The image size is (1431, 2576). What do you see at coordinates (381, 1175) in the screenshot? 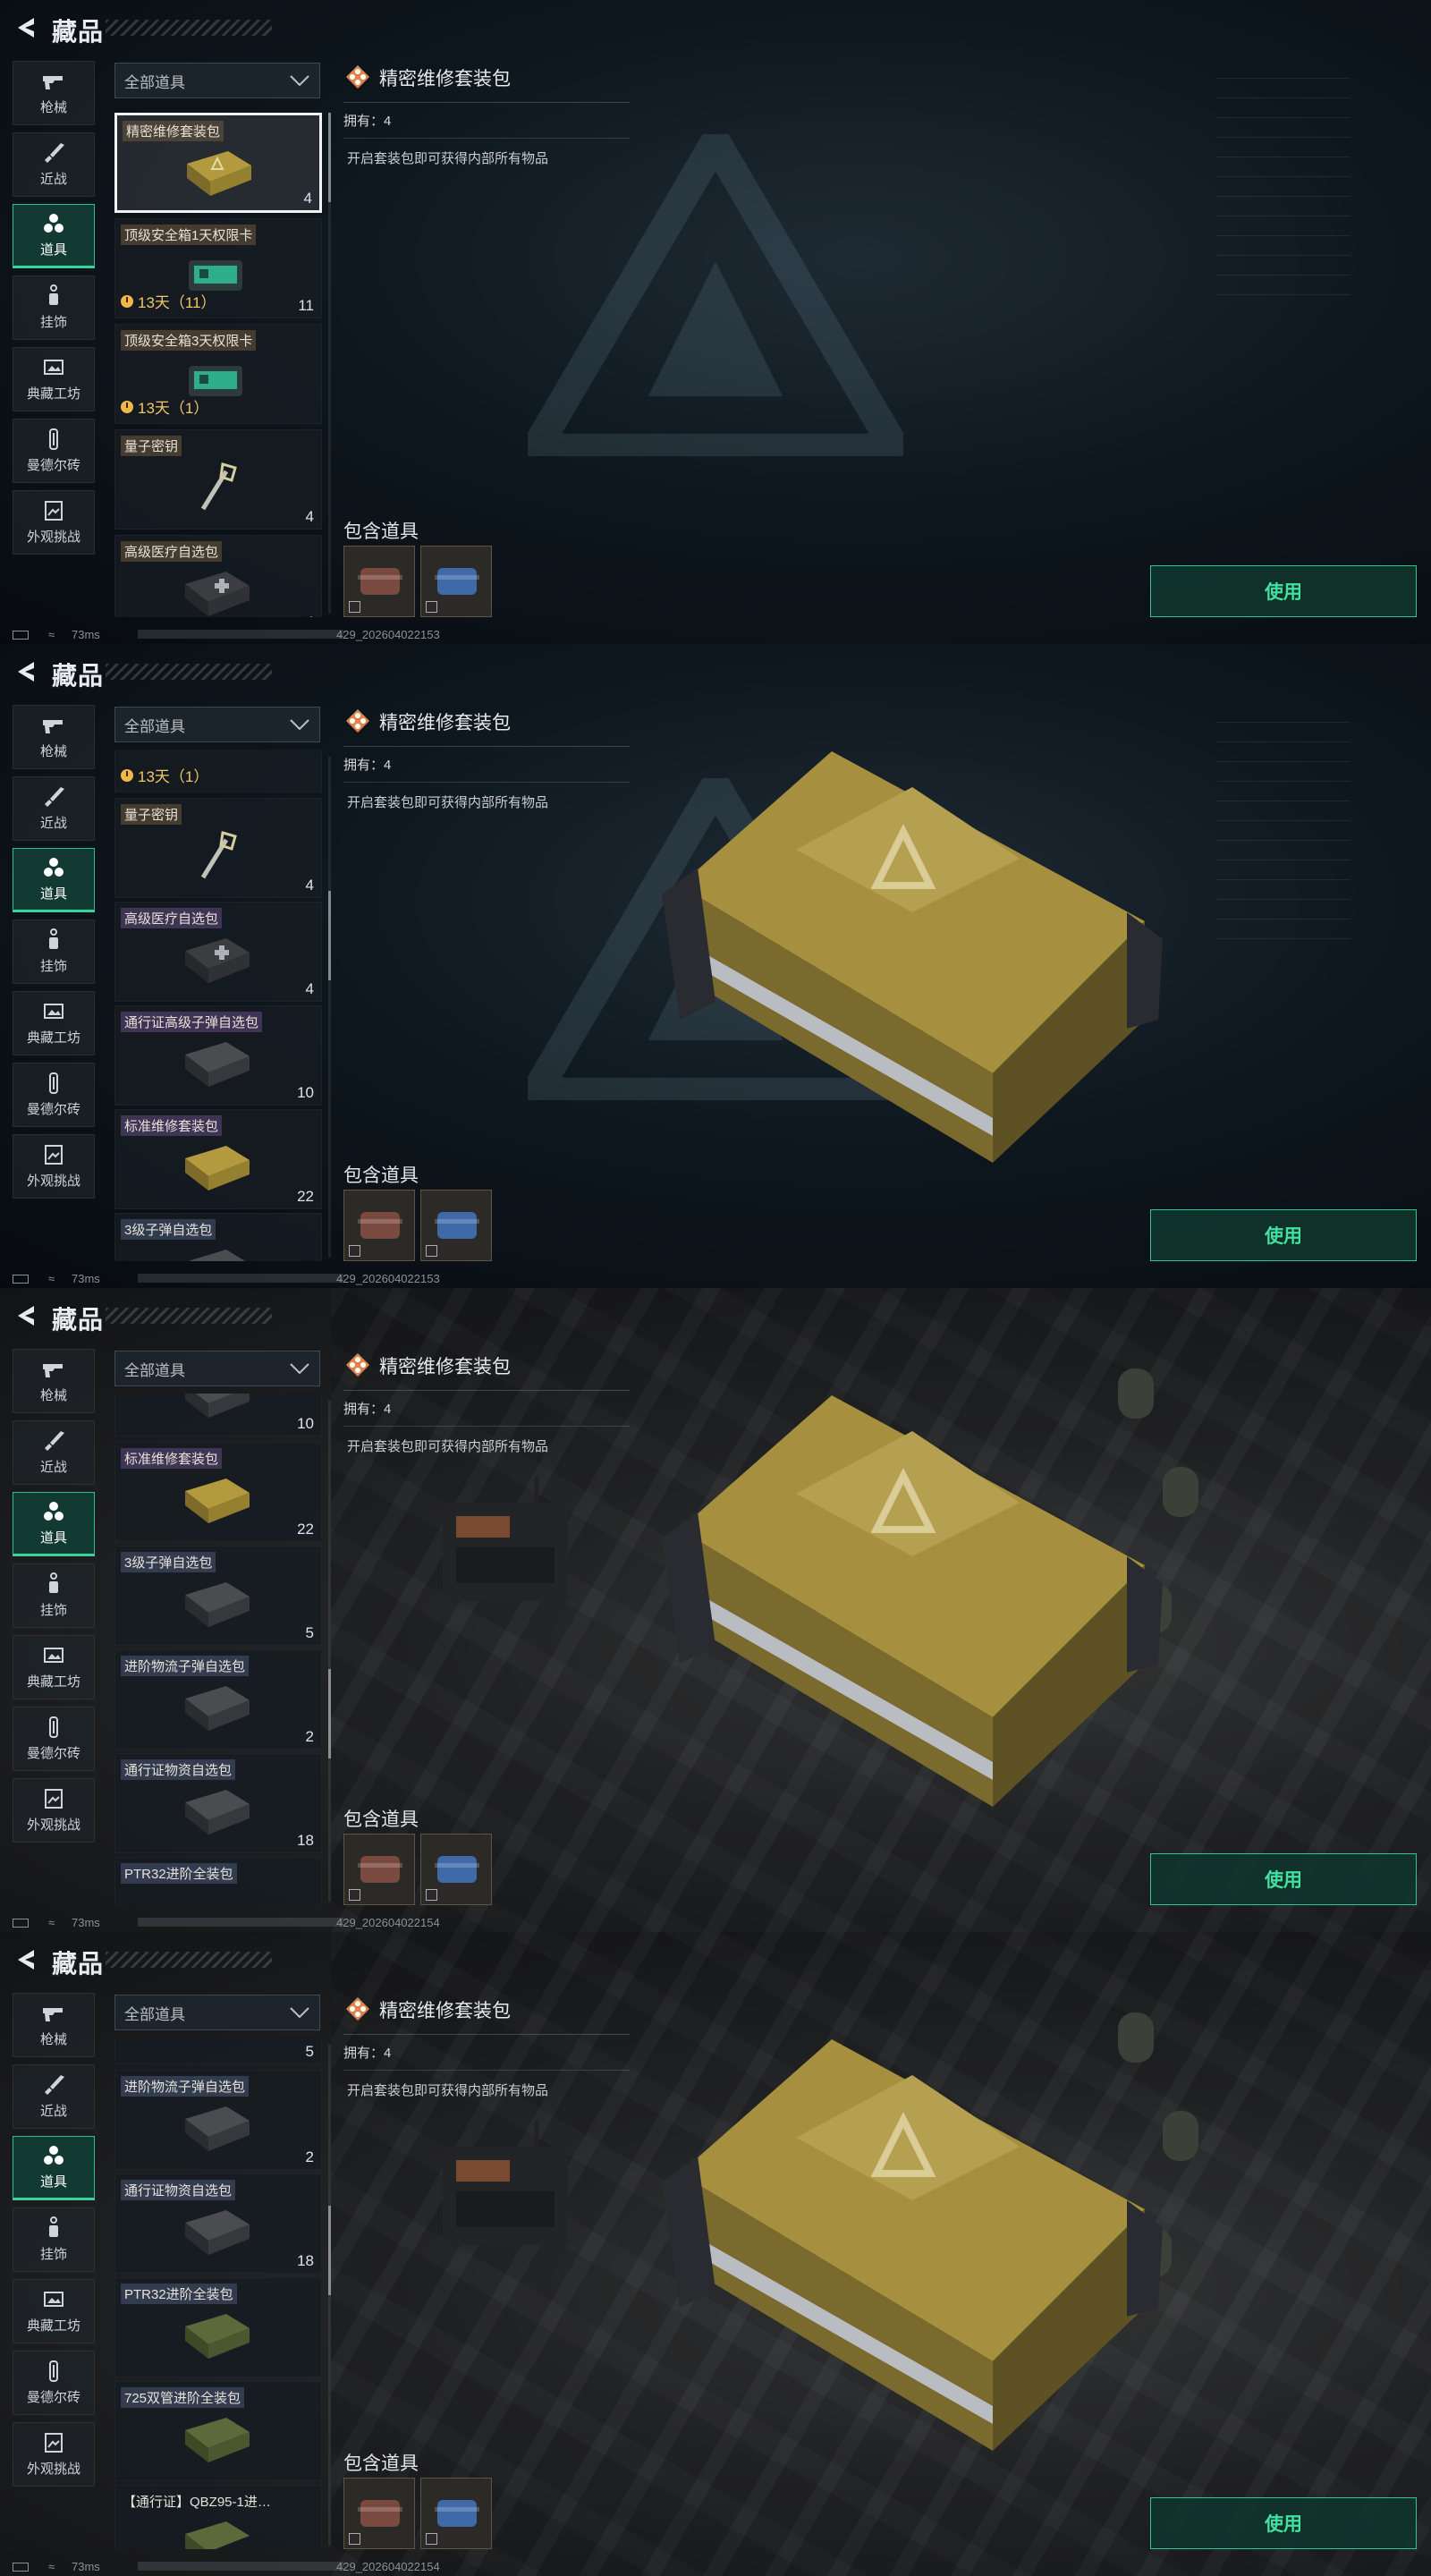
I see `contains-label: 包含道具` at bounding box center [381, 1175].